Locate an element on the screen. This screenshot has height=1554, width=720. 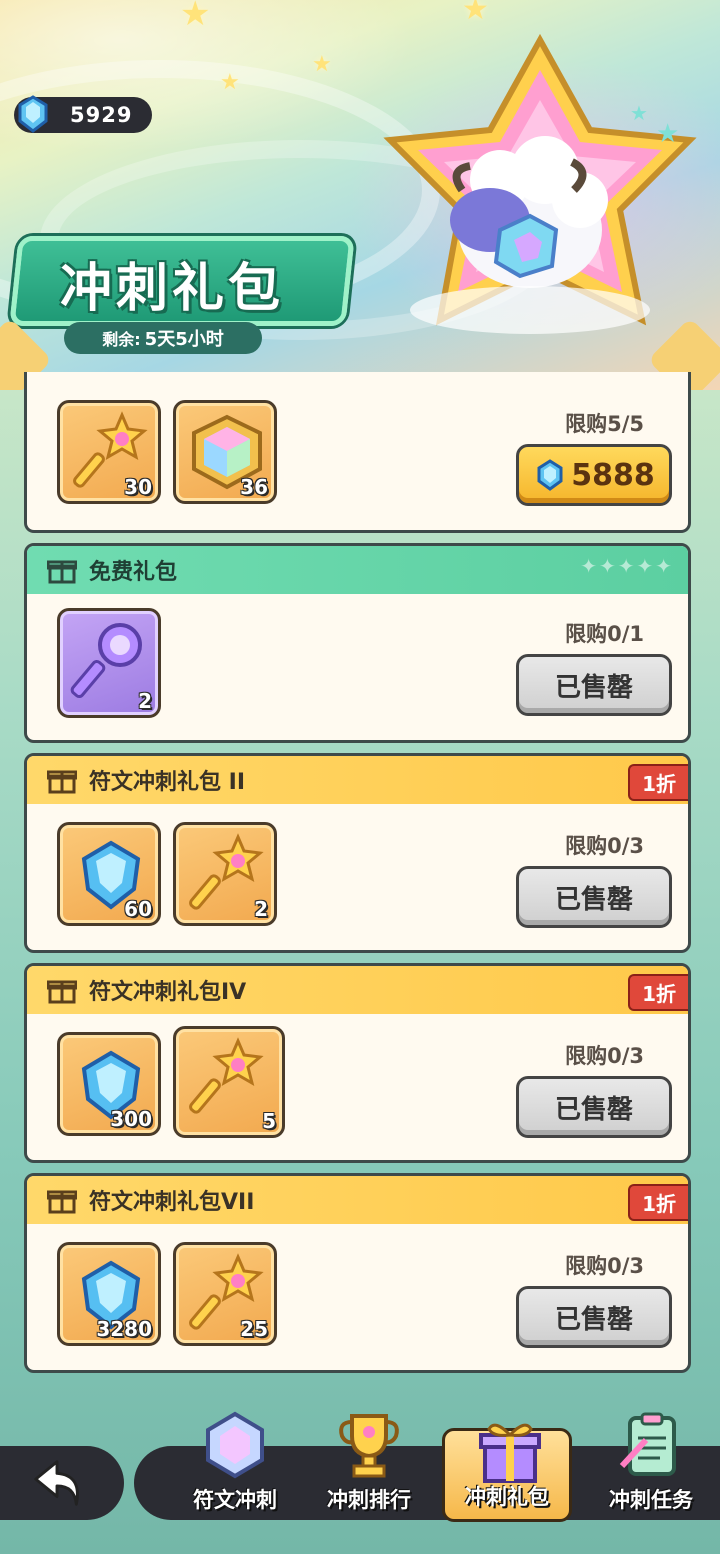
reward-qty: 5 is located at coordinates (269, 1121).